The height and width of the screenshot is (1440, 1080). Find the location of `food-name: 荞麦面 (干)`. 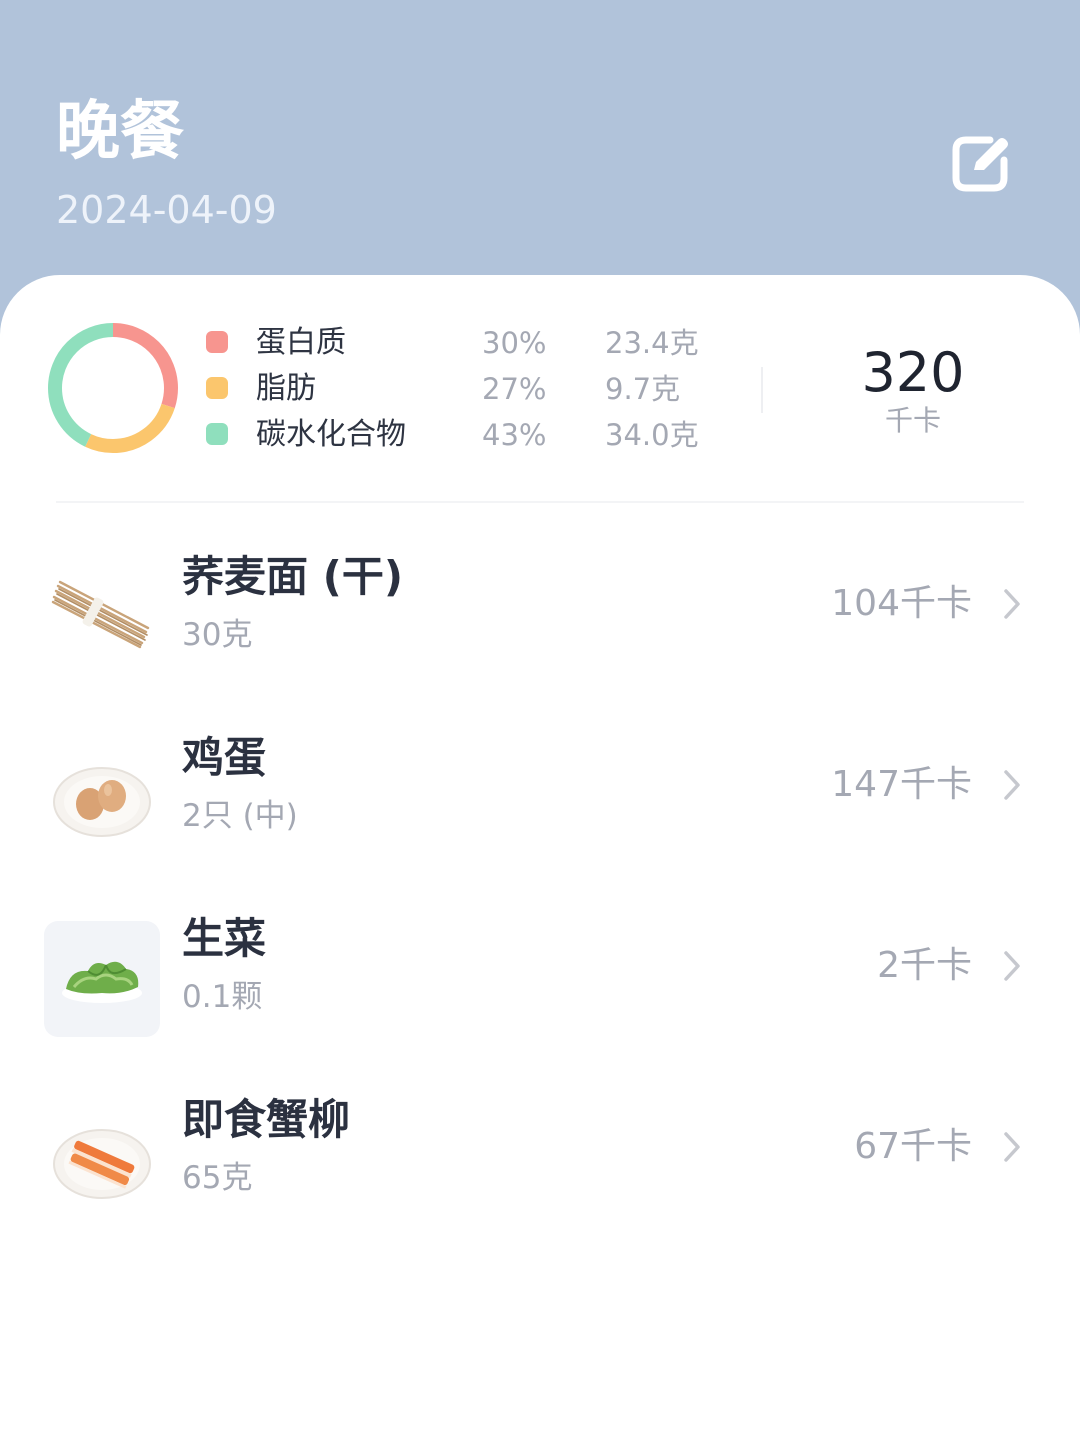

food-name: 荞麦面 (干) is located at coordinates (293, 576).